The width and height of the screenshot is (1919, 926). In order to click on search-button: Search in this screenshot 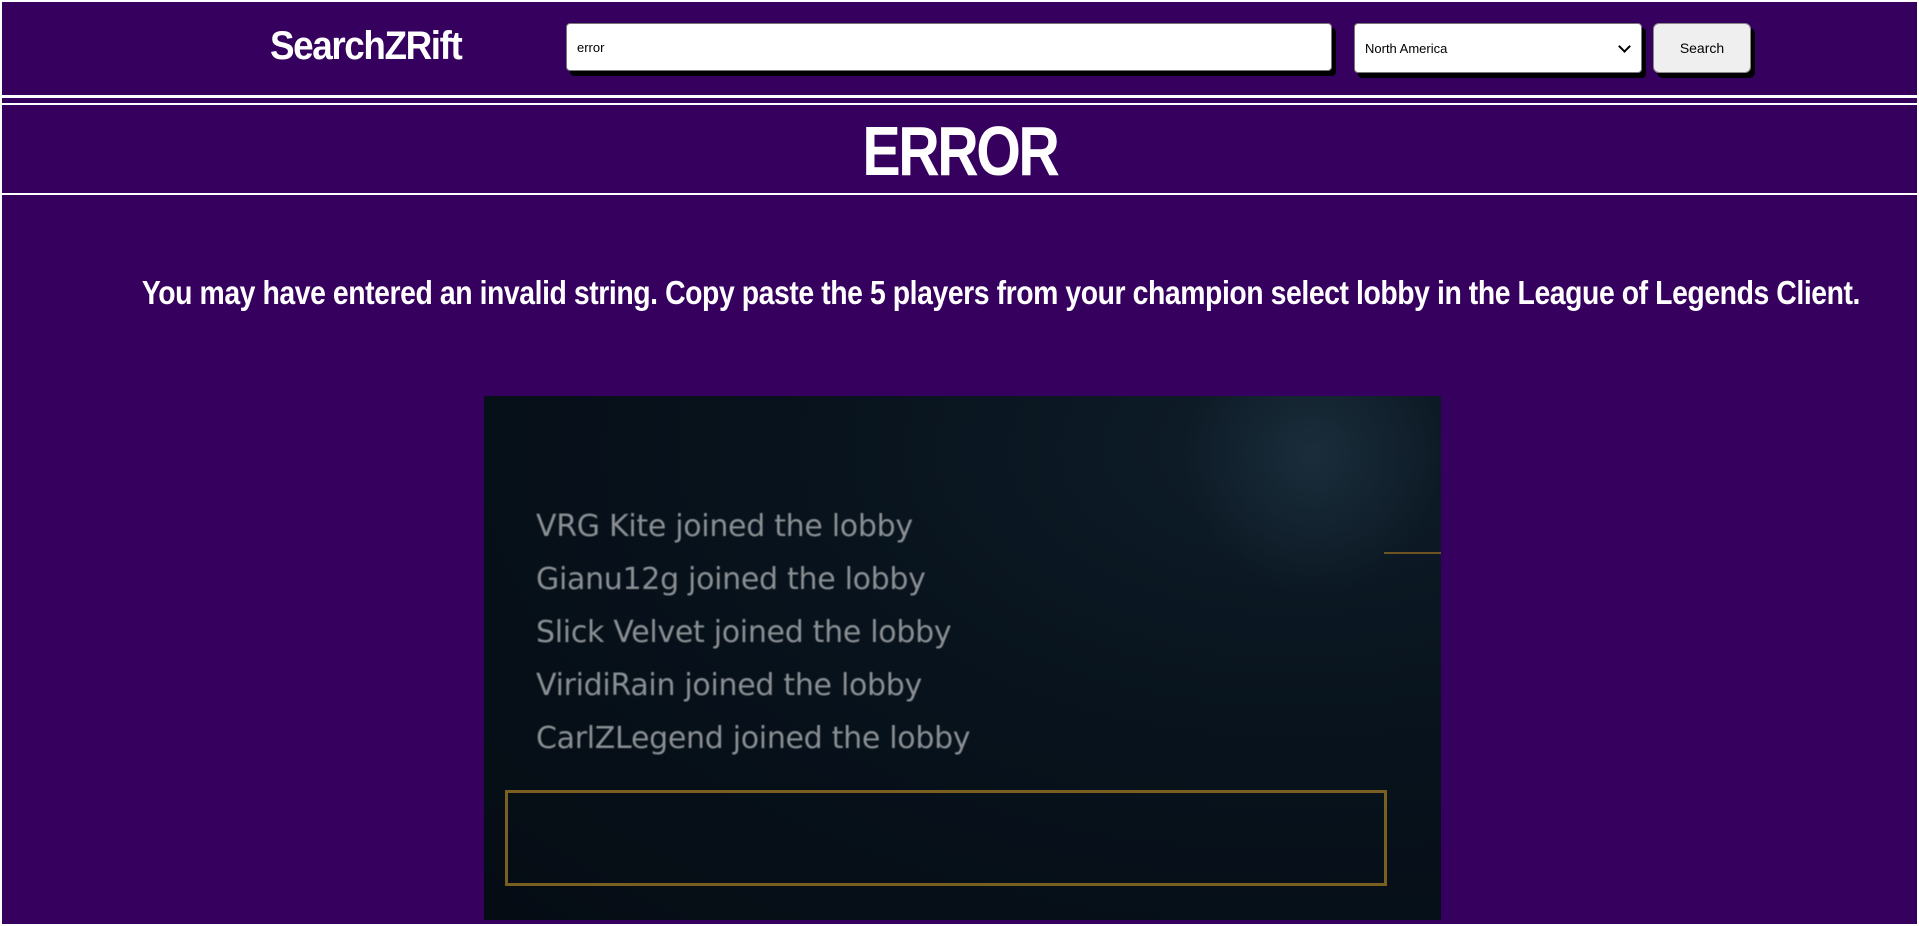, I will do `click(1702, 48)`.